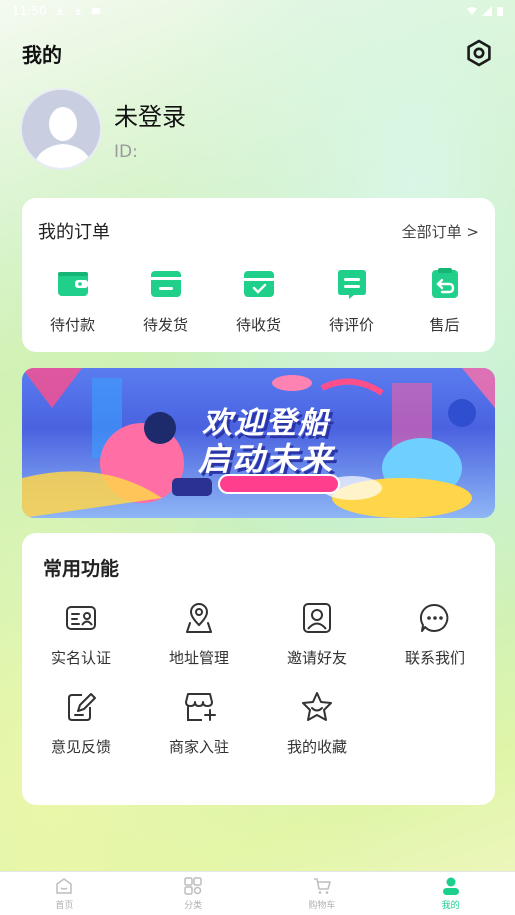 The width and height of the screenshot is (515, 915). I want to click on func-contact-us: 联系我们, so click(435, 634).